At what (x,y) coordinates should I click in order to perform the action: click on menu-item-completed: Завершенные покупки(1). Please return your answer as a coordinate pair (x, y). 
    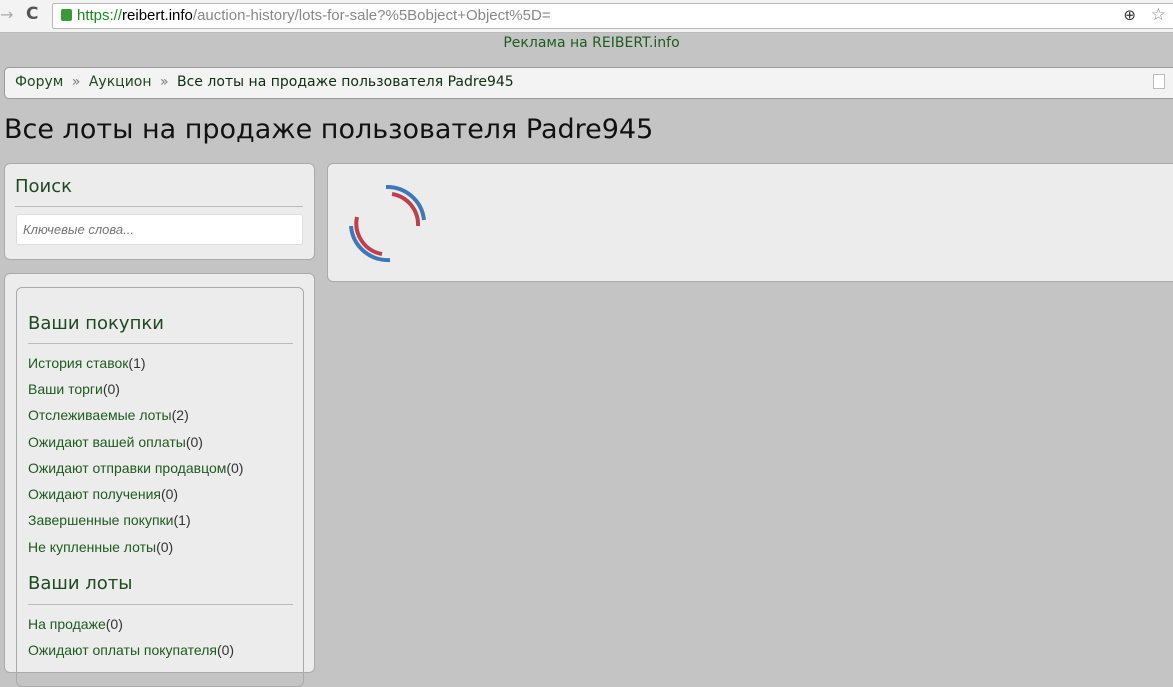
    Looking at the image, I should click on (109, 520).